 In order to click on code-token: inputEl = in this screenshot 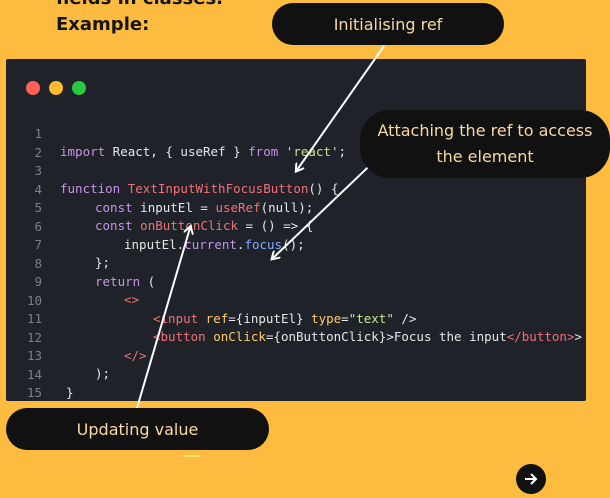, I will do `click(174, 207)`.